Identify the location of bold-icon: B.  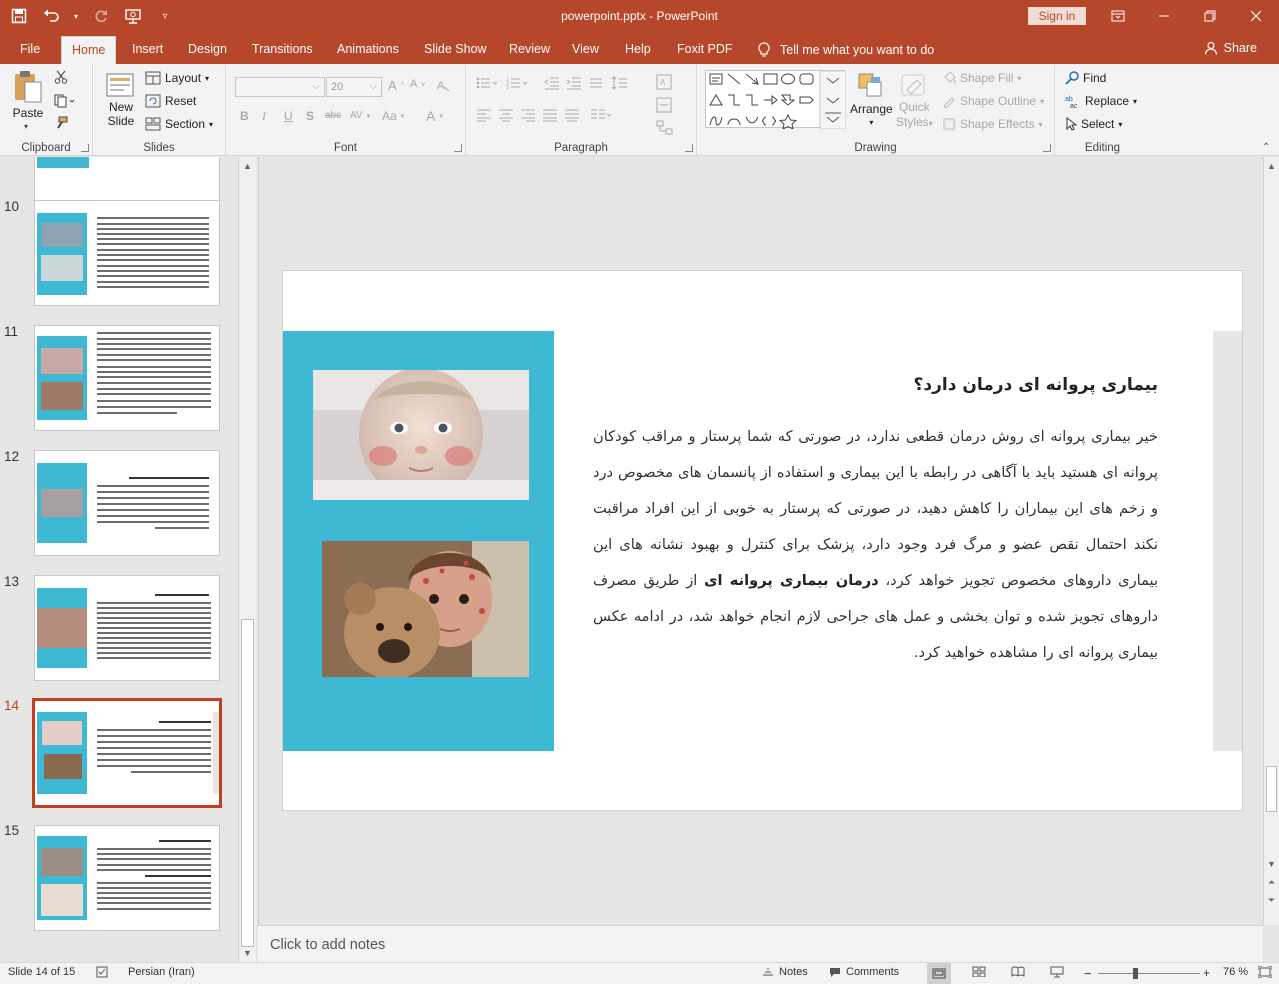
(244, 116).